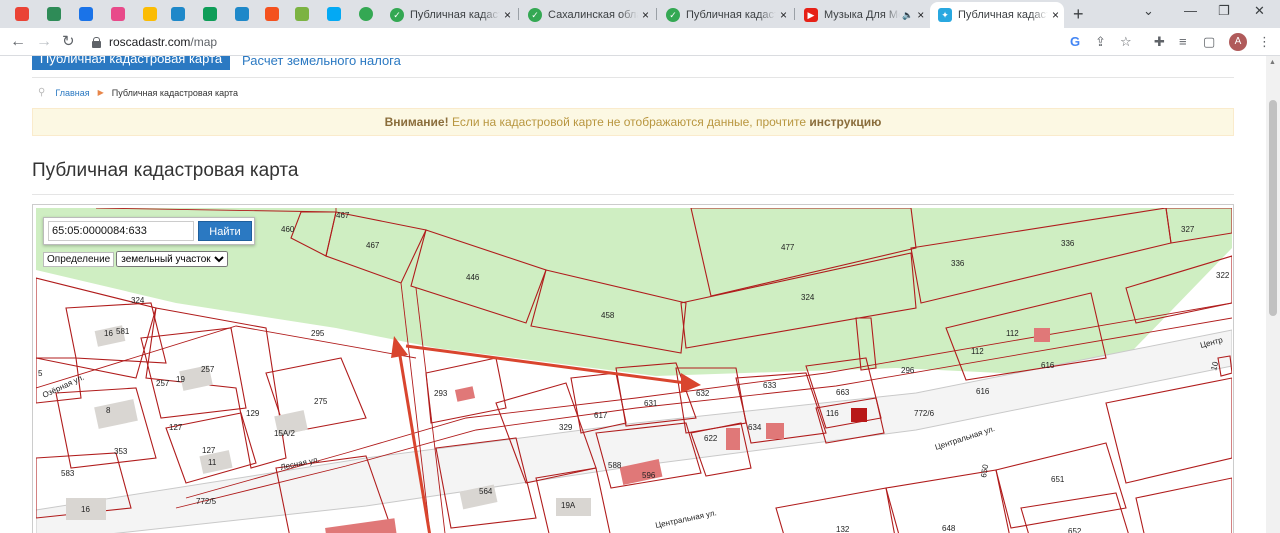  I want to click on map-label: 275, so click(321, 401).